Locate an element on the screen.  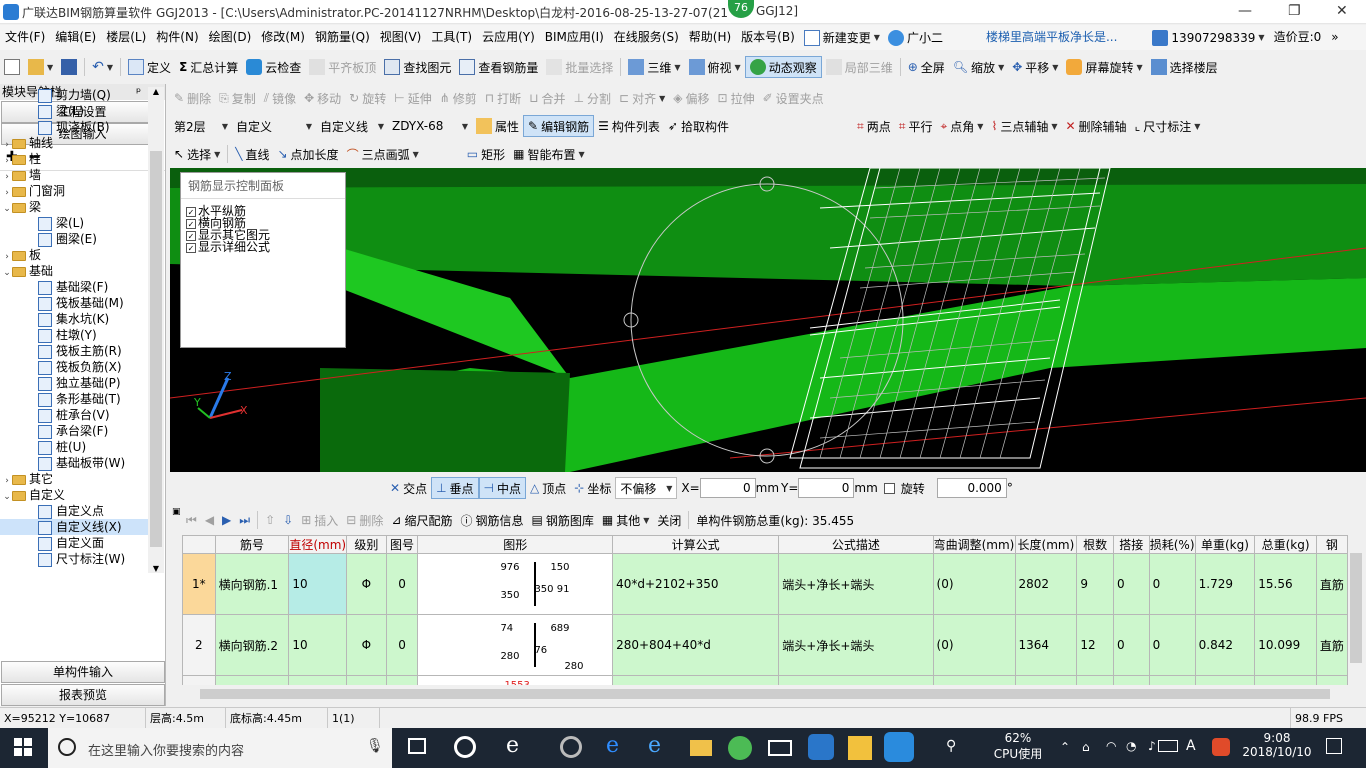
tray-chevron-icon: ⌃ is located at coordinates (1065, 747).